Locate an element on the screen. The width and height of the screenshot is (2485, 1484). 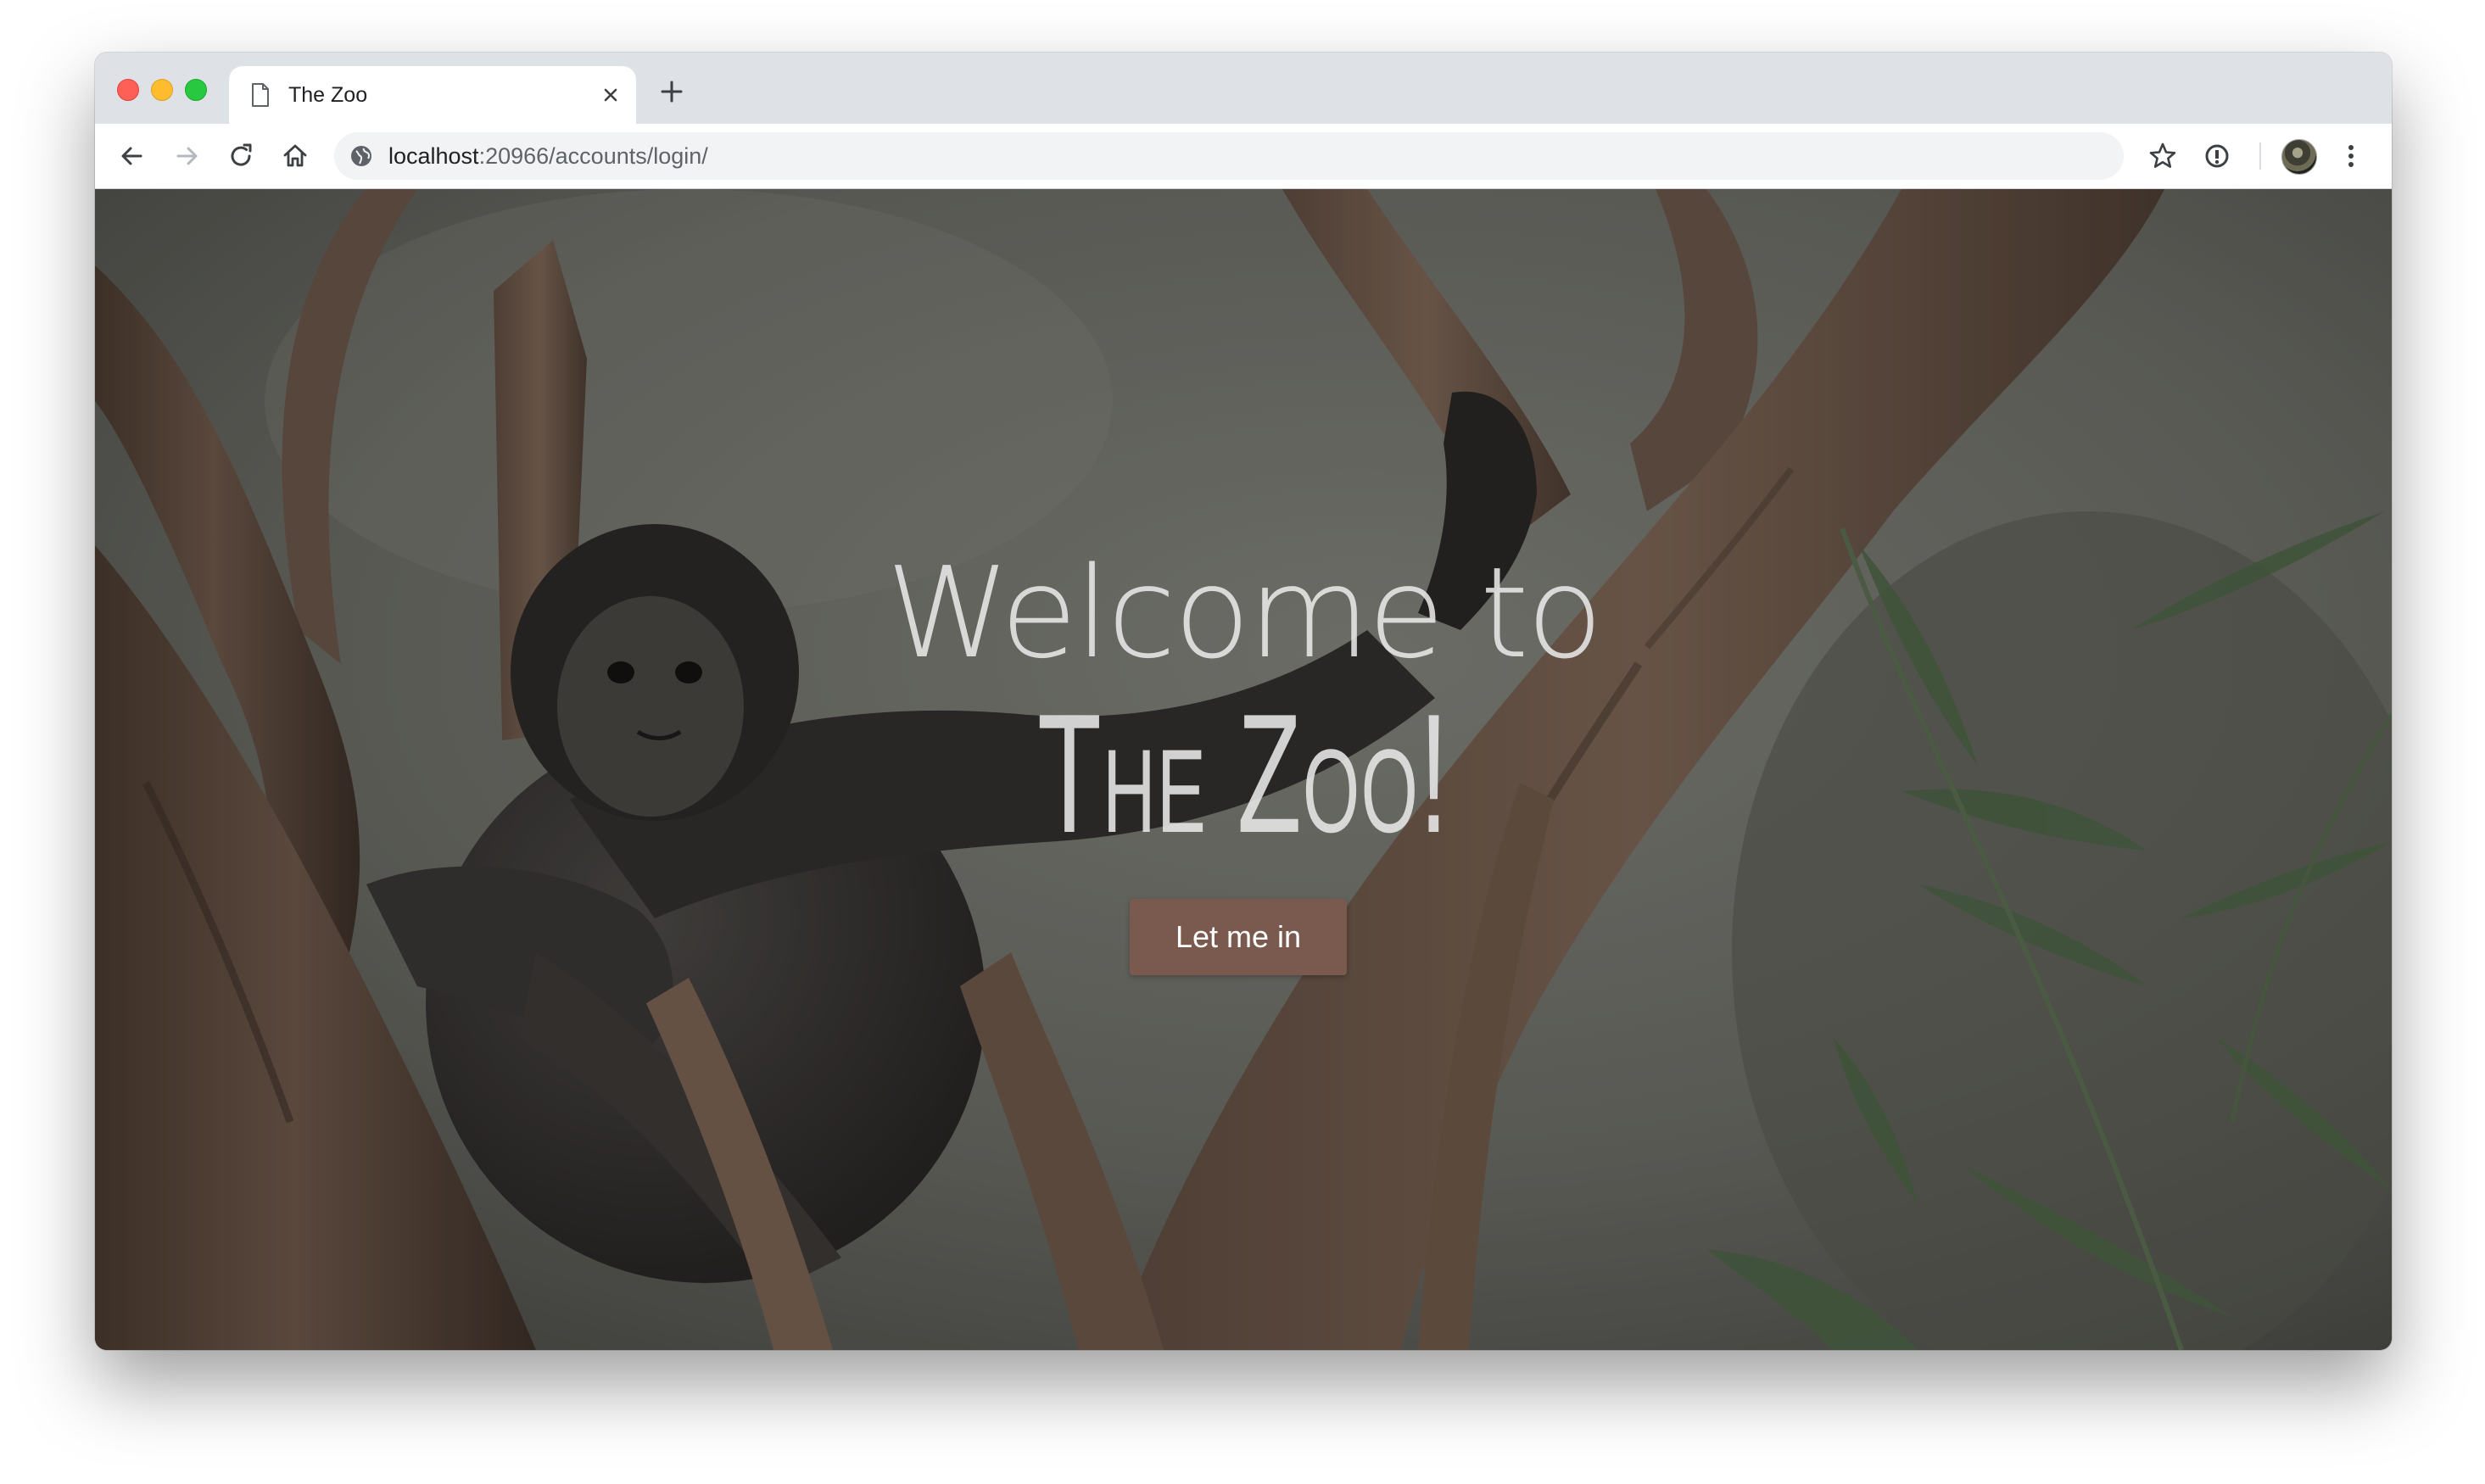
star-icon is located at coordinates (2162, 156).